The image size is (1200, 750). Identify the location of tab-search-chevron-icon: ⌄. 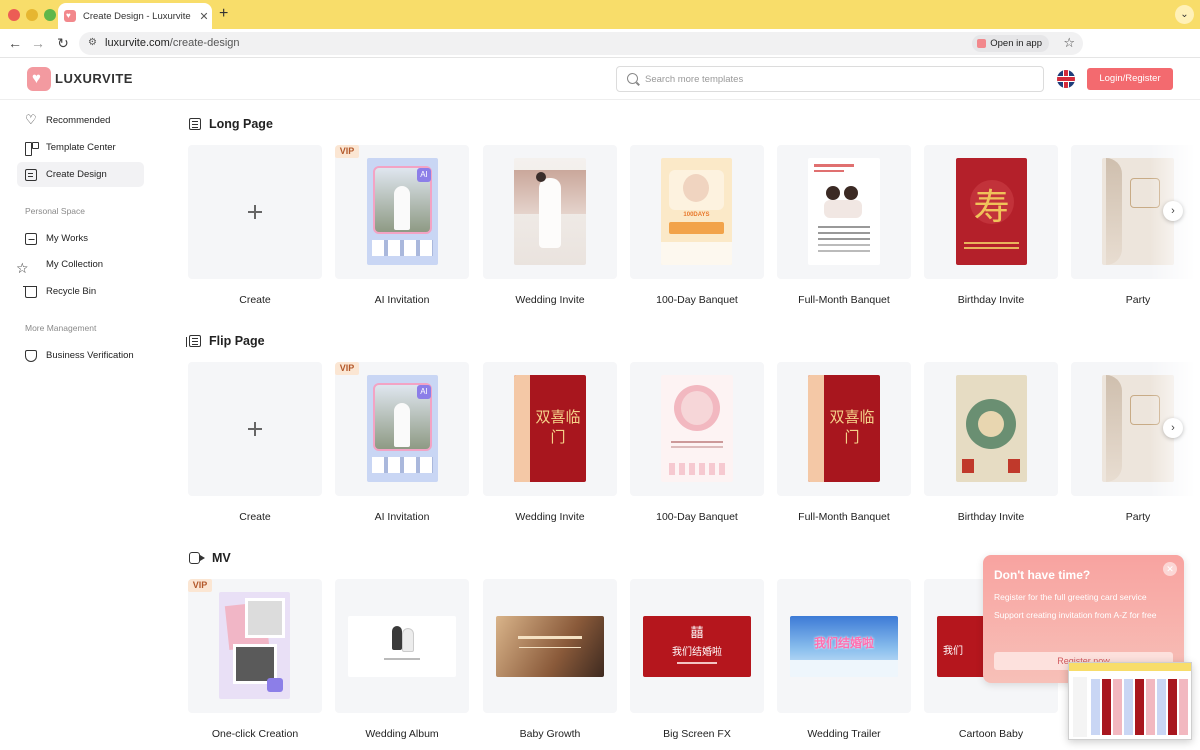
(1184, 14).